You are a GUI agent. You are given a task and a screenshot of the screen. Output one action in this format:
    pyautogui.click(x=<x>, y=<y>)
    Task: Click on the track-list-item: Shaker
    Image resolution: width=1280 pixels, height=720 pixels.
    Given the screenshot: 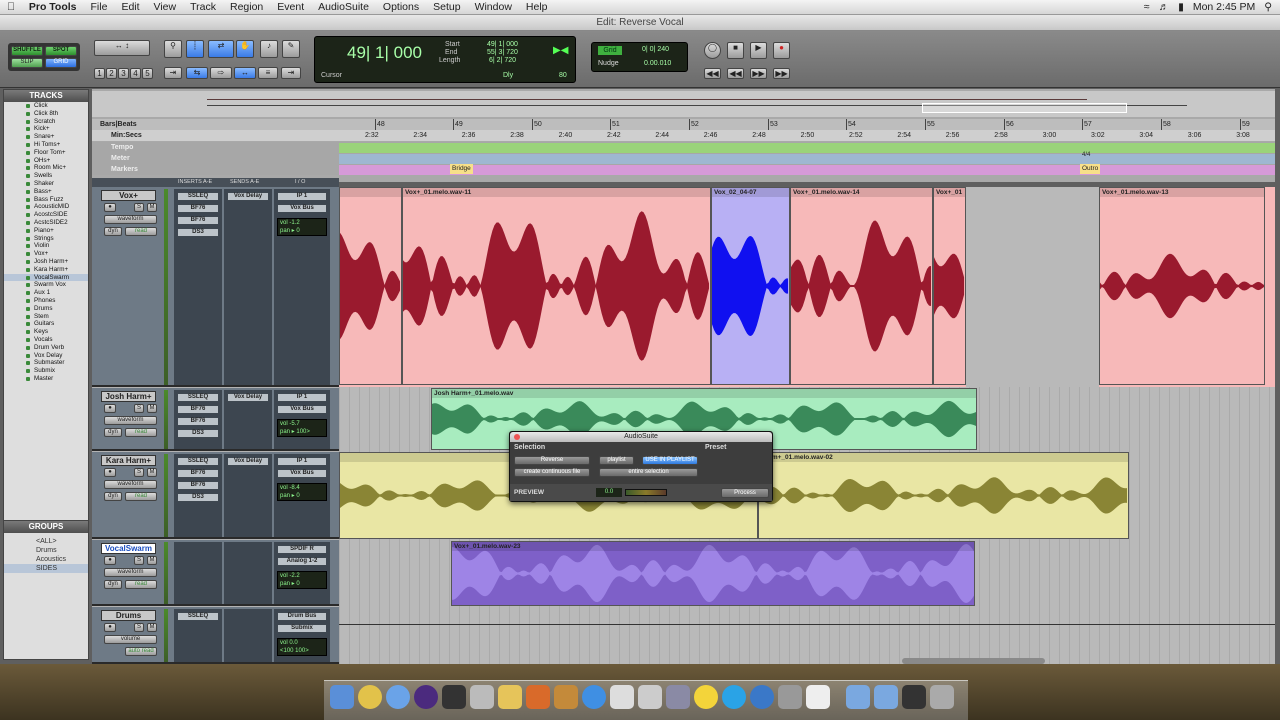 What is the action you would take?
    pyautogui.click(x=46, y=184)
    